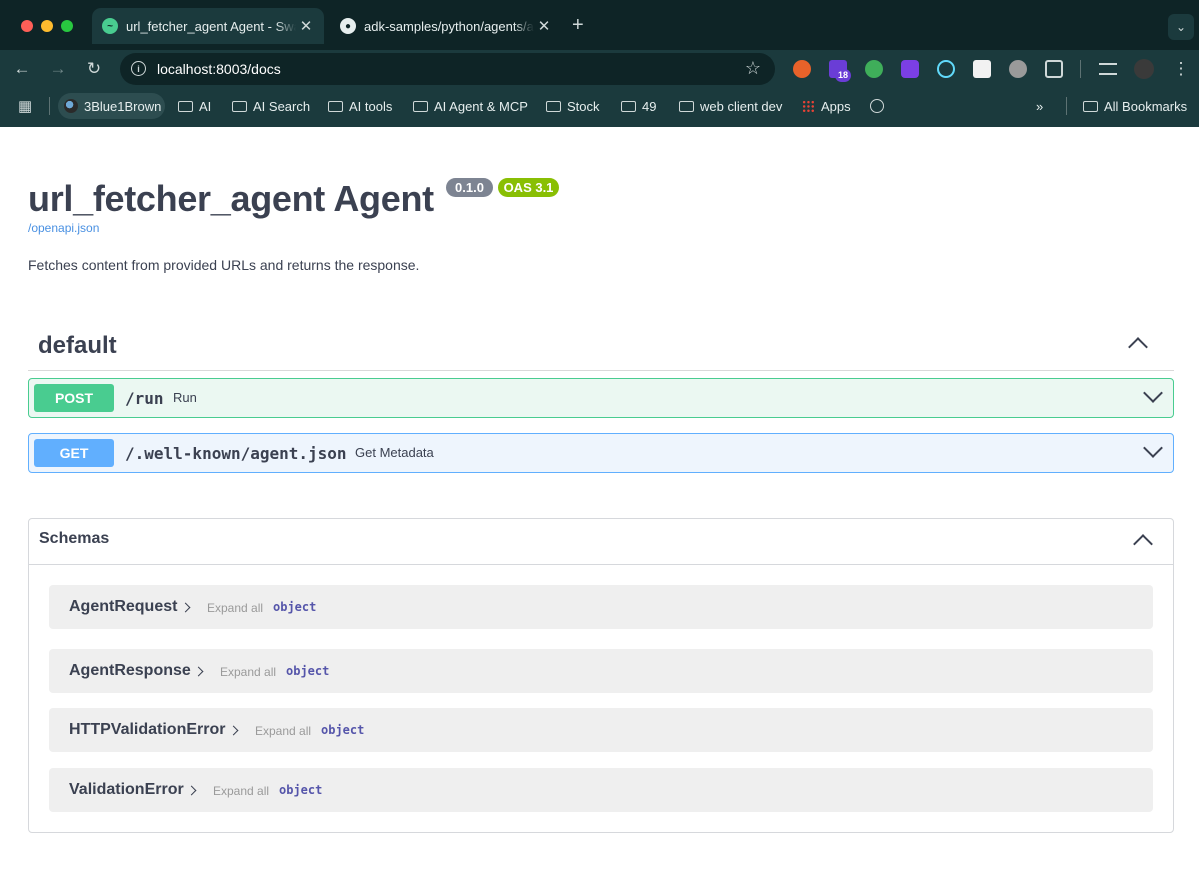 The width and height of the screenshot is (1199, 877). Describe the element at coordinates (25, 106) in the screenshot. I see `apps-grid-icon: ▦` at that location.